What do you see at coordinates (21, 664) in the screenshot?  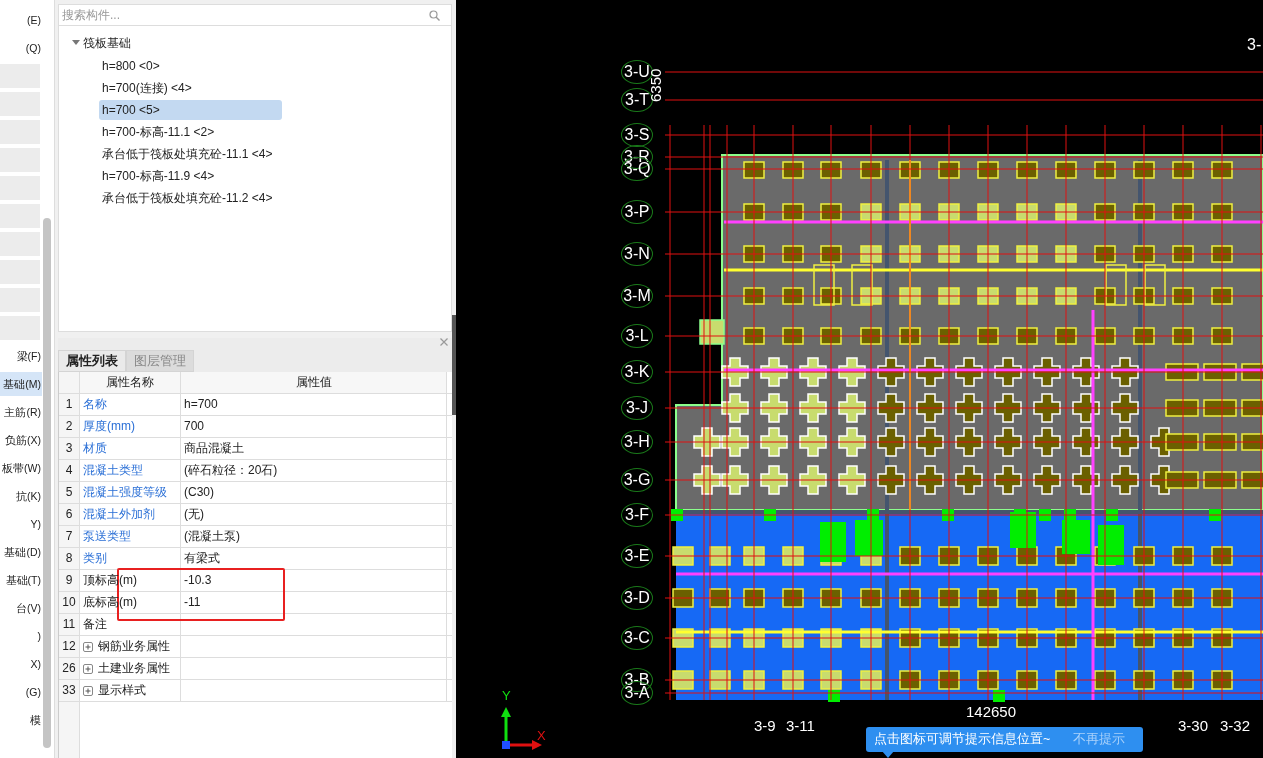 I see `sidebar-item: X)` at bounding box center [21, 664].